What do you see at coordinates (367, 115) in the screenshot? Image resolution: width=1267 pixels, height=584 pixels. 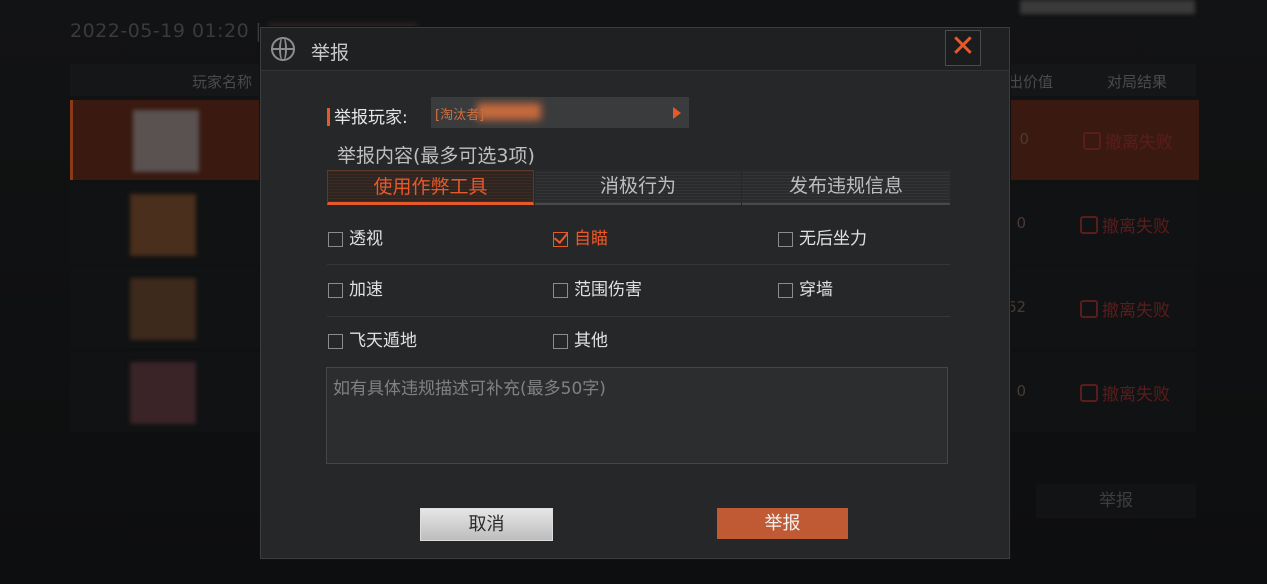 I see `report-player-label: 举报玩家:` at bounding box center [367, 115].